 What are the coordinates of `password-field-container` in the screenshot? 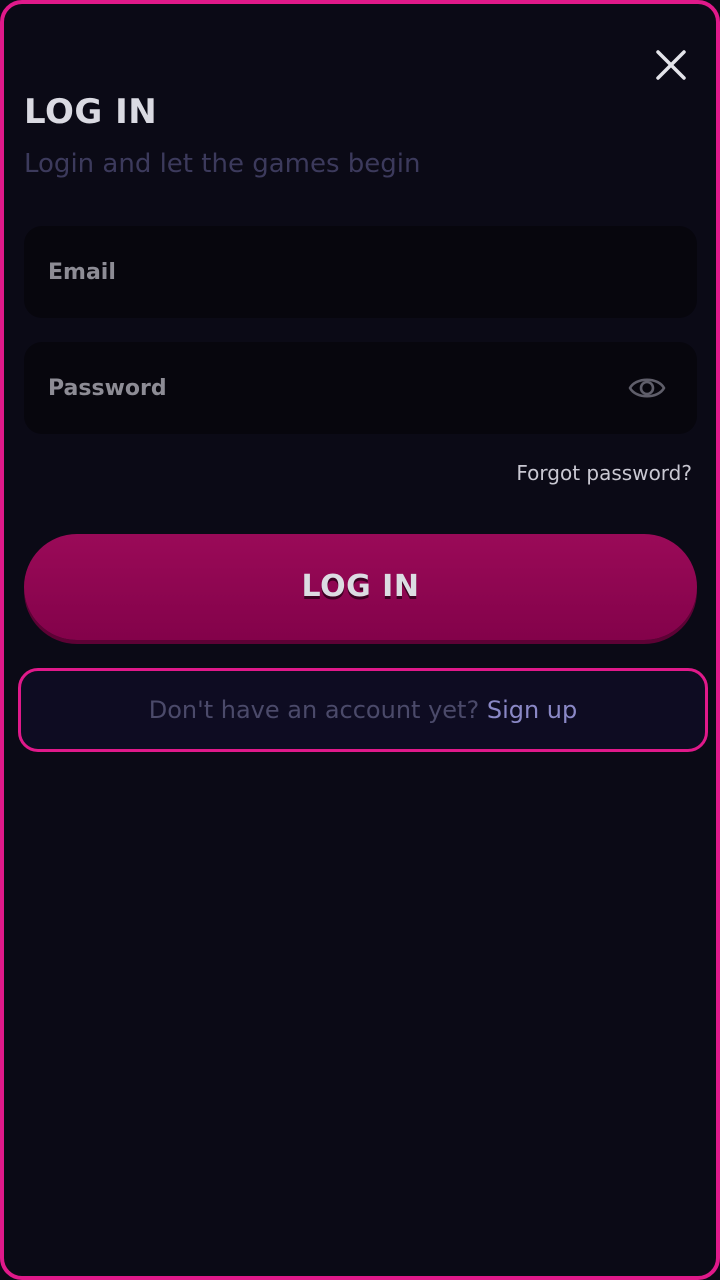 It's located at (360, 388).